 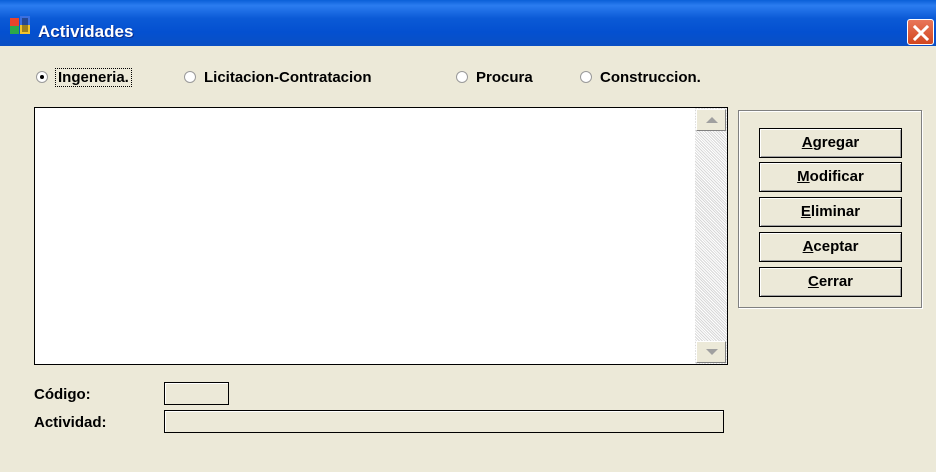 What do you see at coordinates (20, 25) in the screenshot?
I see `app-icon` at bounding box center [20, 25].